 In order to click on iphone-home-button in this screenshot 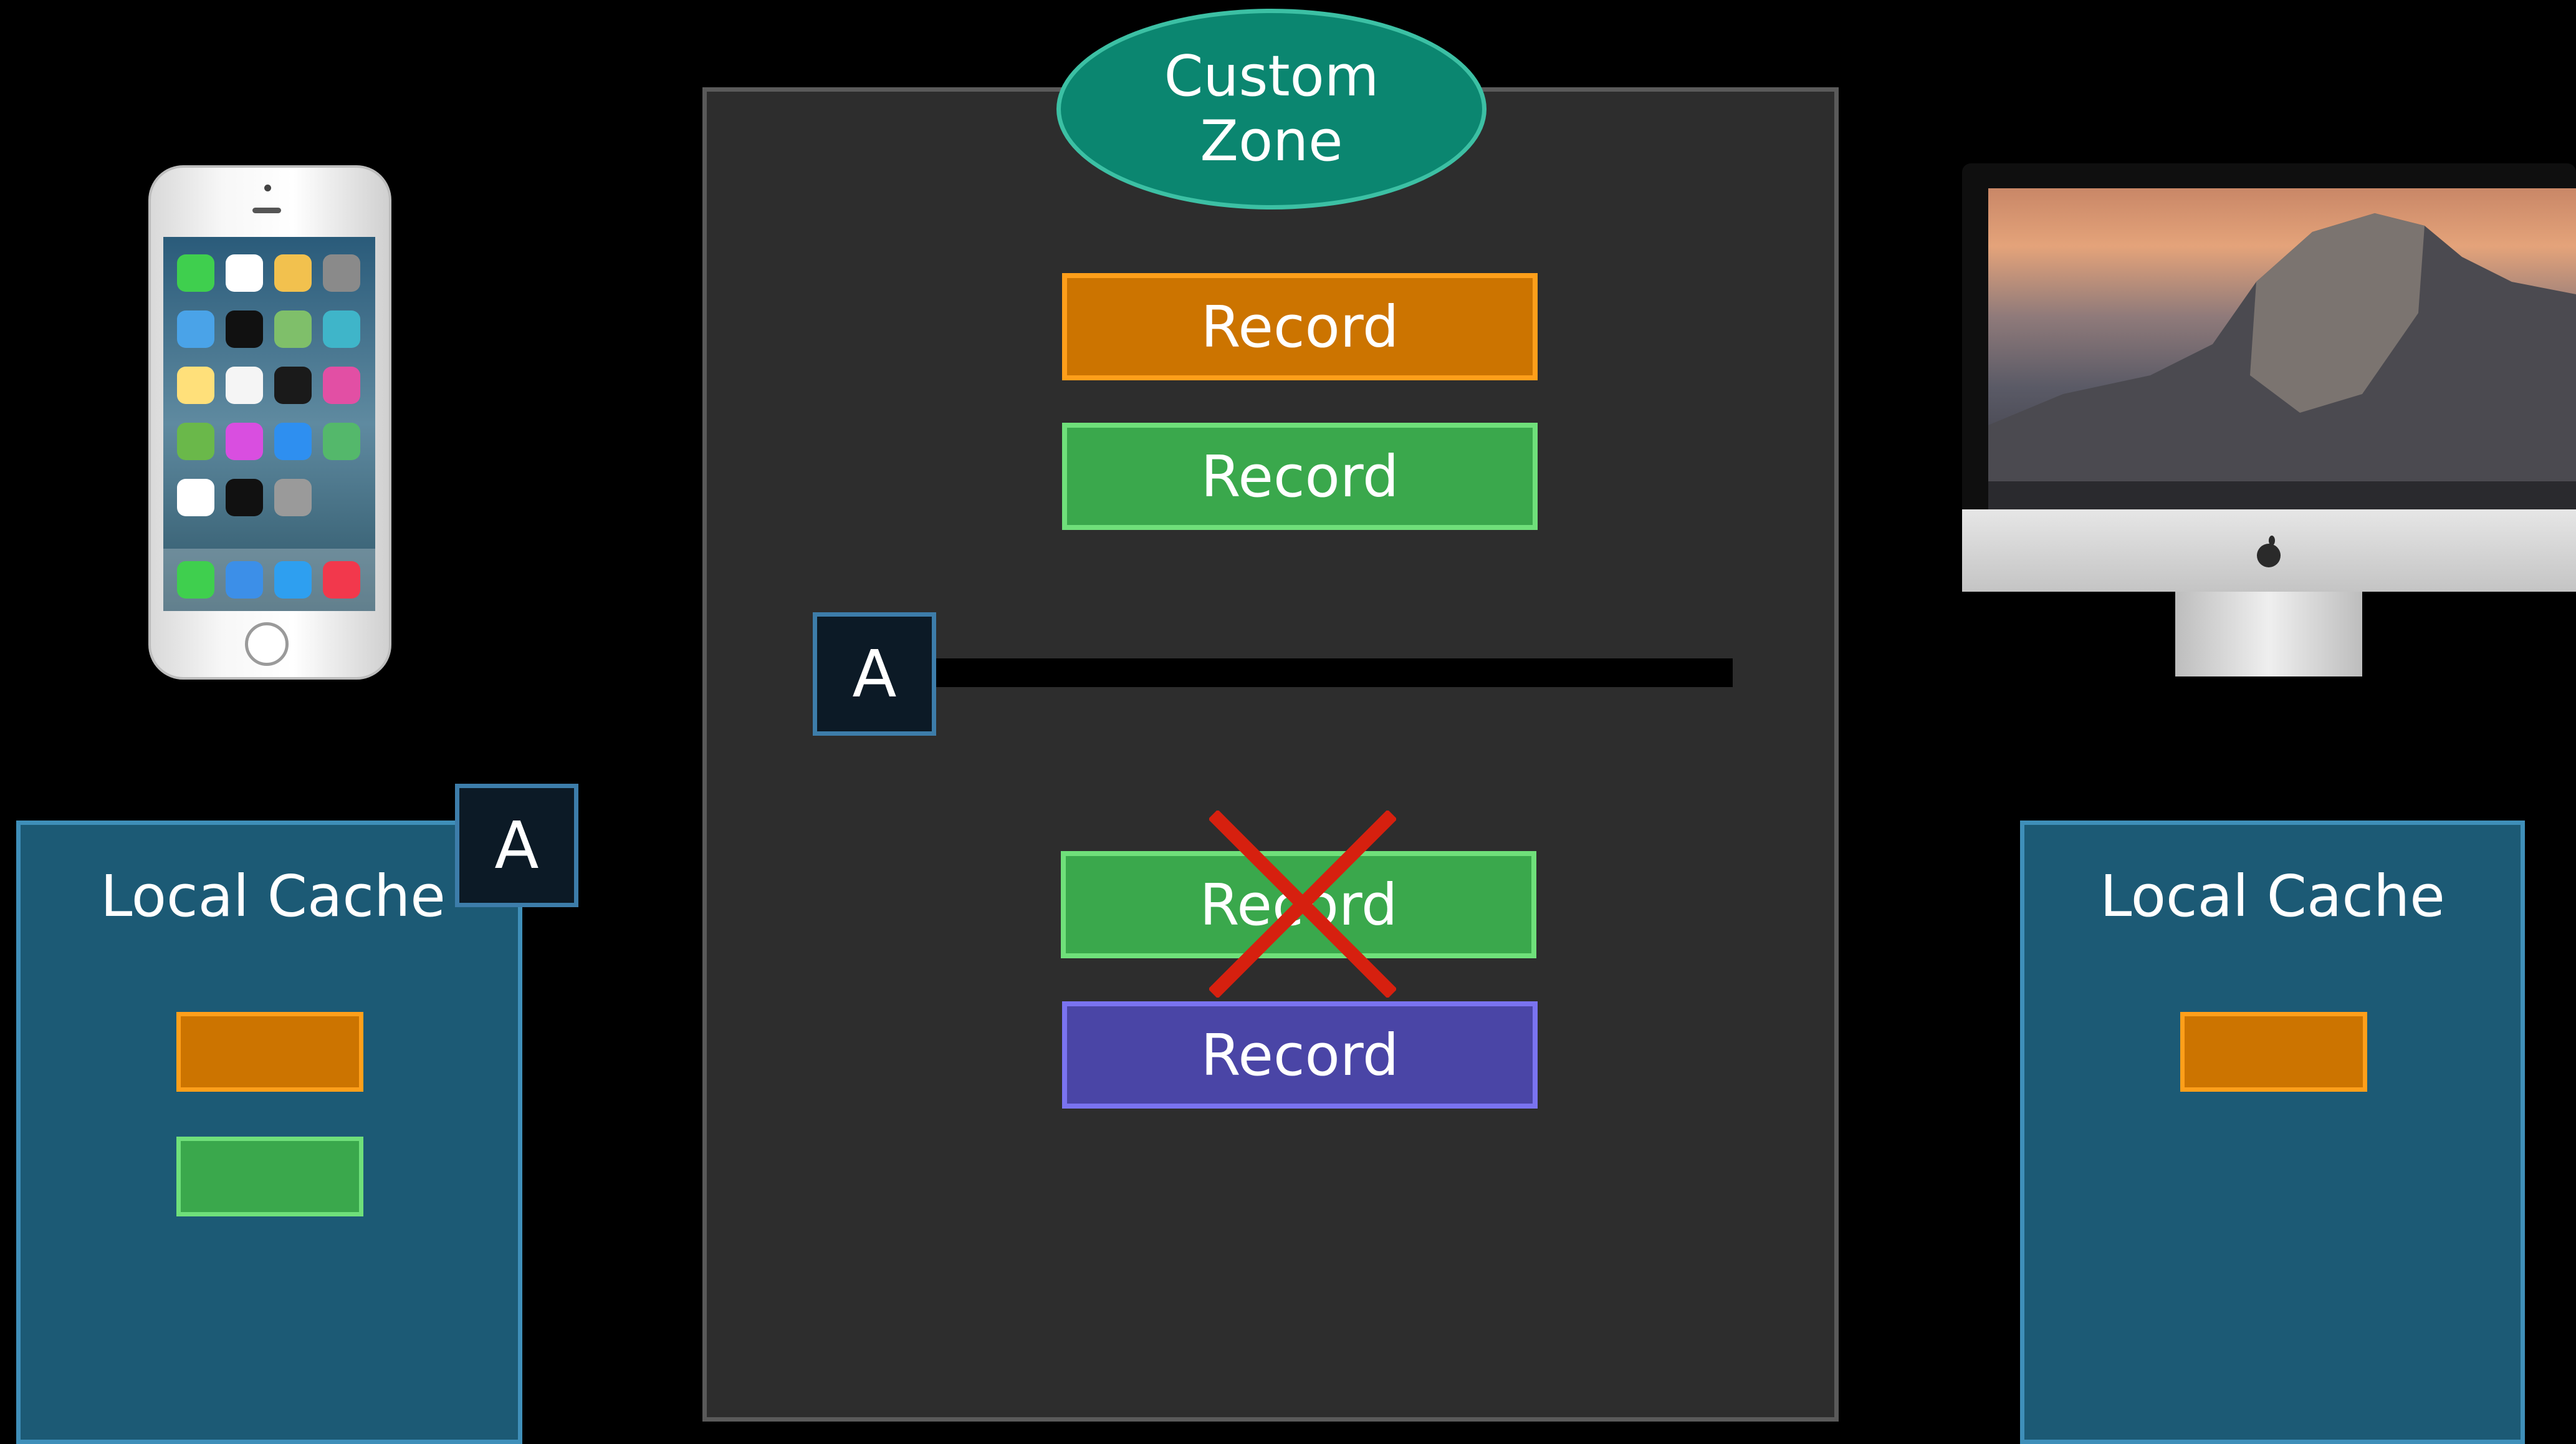, I will do `click(267, 644)`.